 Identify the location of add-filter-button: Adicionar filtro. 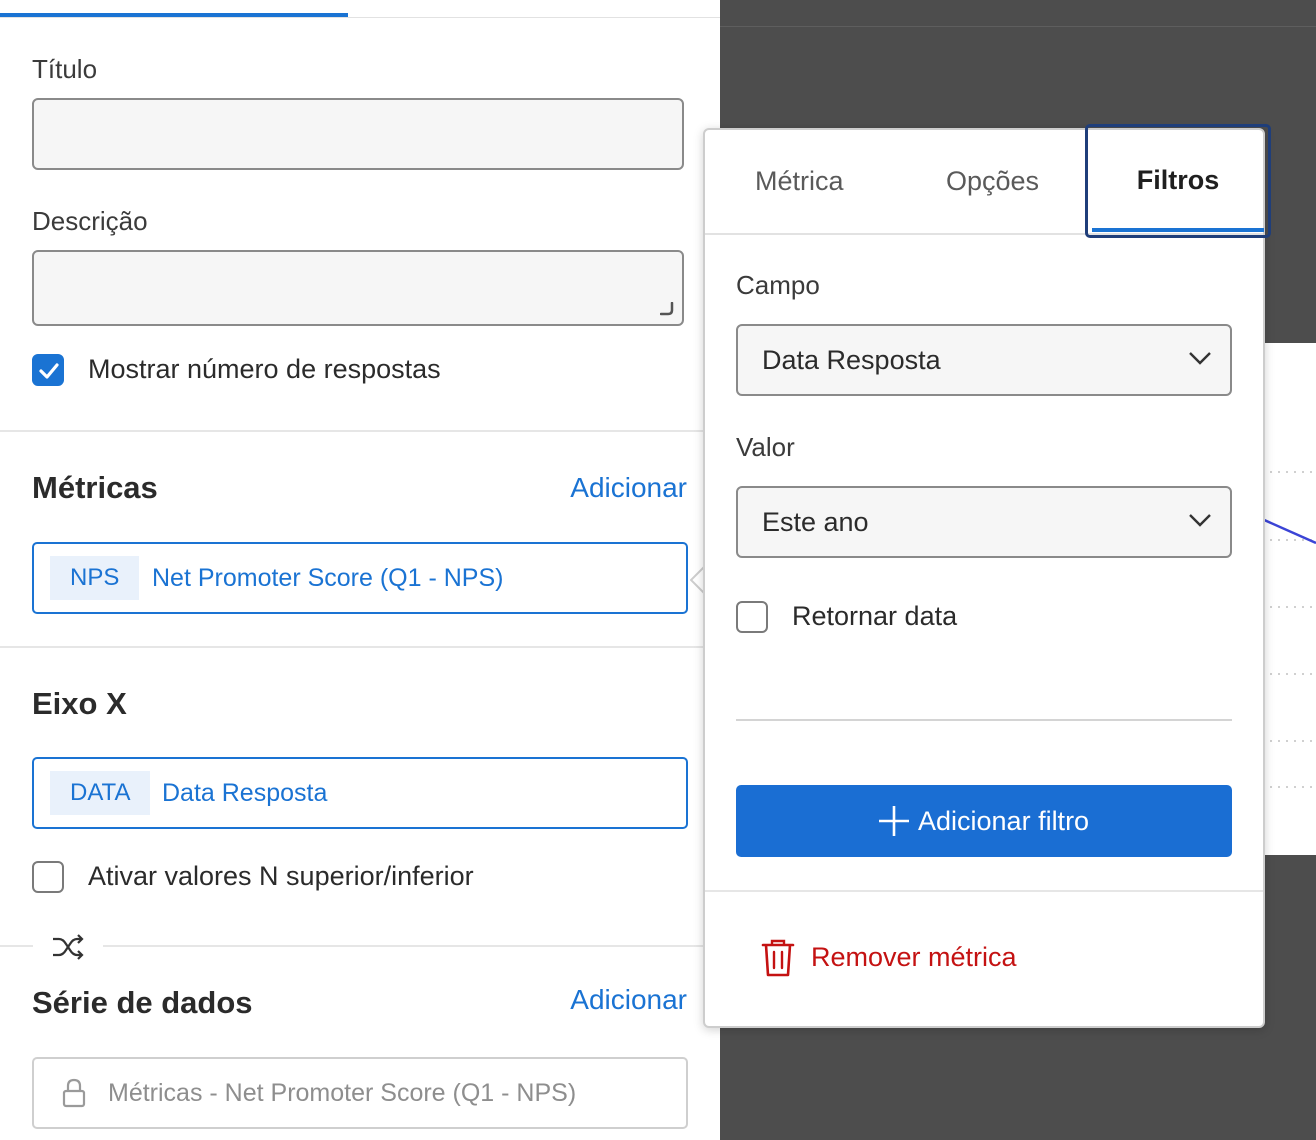
(984, 821).